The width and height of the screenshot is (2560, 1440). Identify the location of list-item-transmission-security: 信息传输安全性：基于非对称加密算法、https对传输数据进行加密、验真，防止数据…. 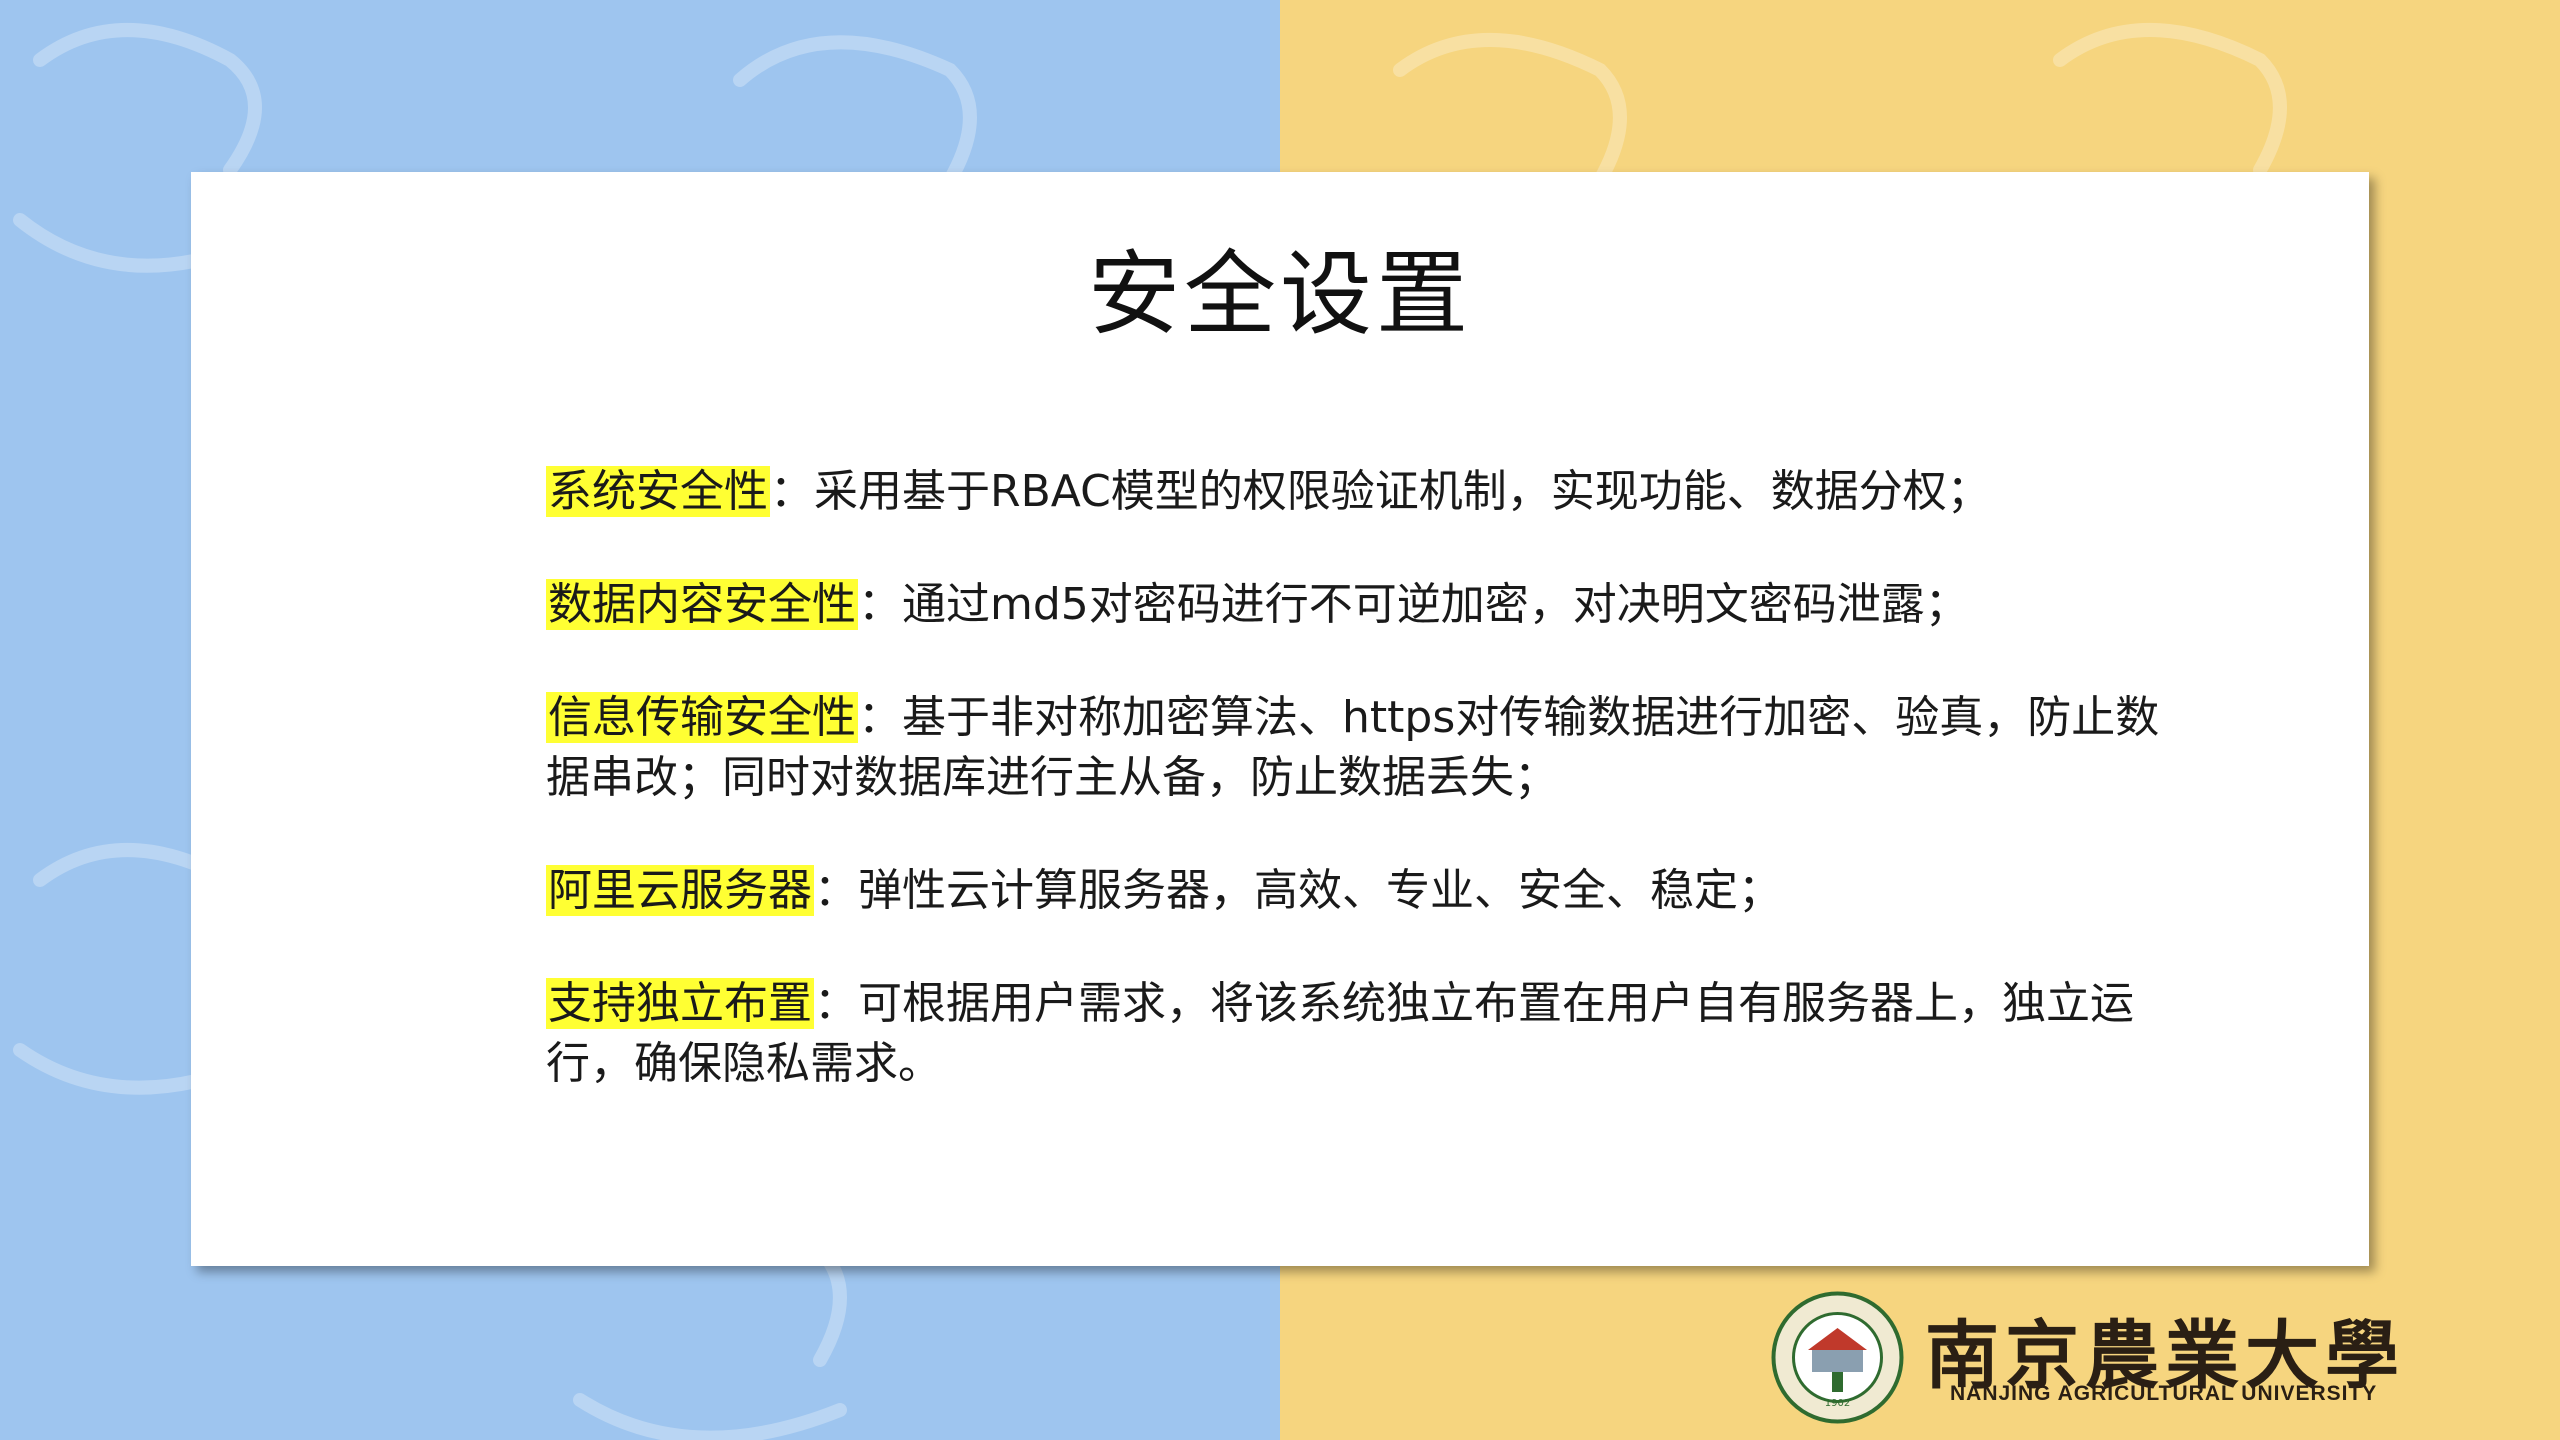
(1371, 748).